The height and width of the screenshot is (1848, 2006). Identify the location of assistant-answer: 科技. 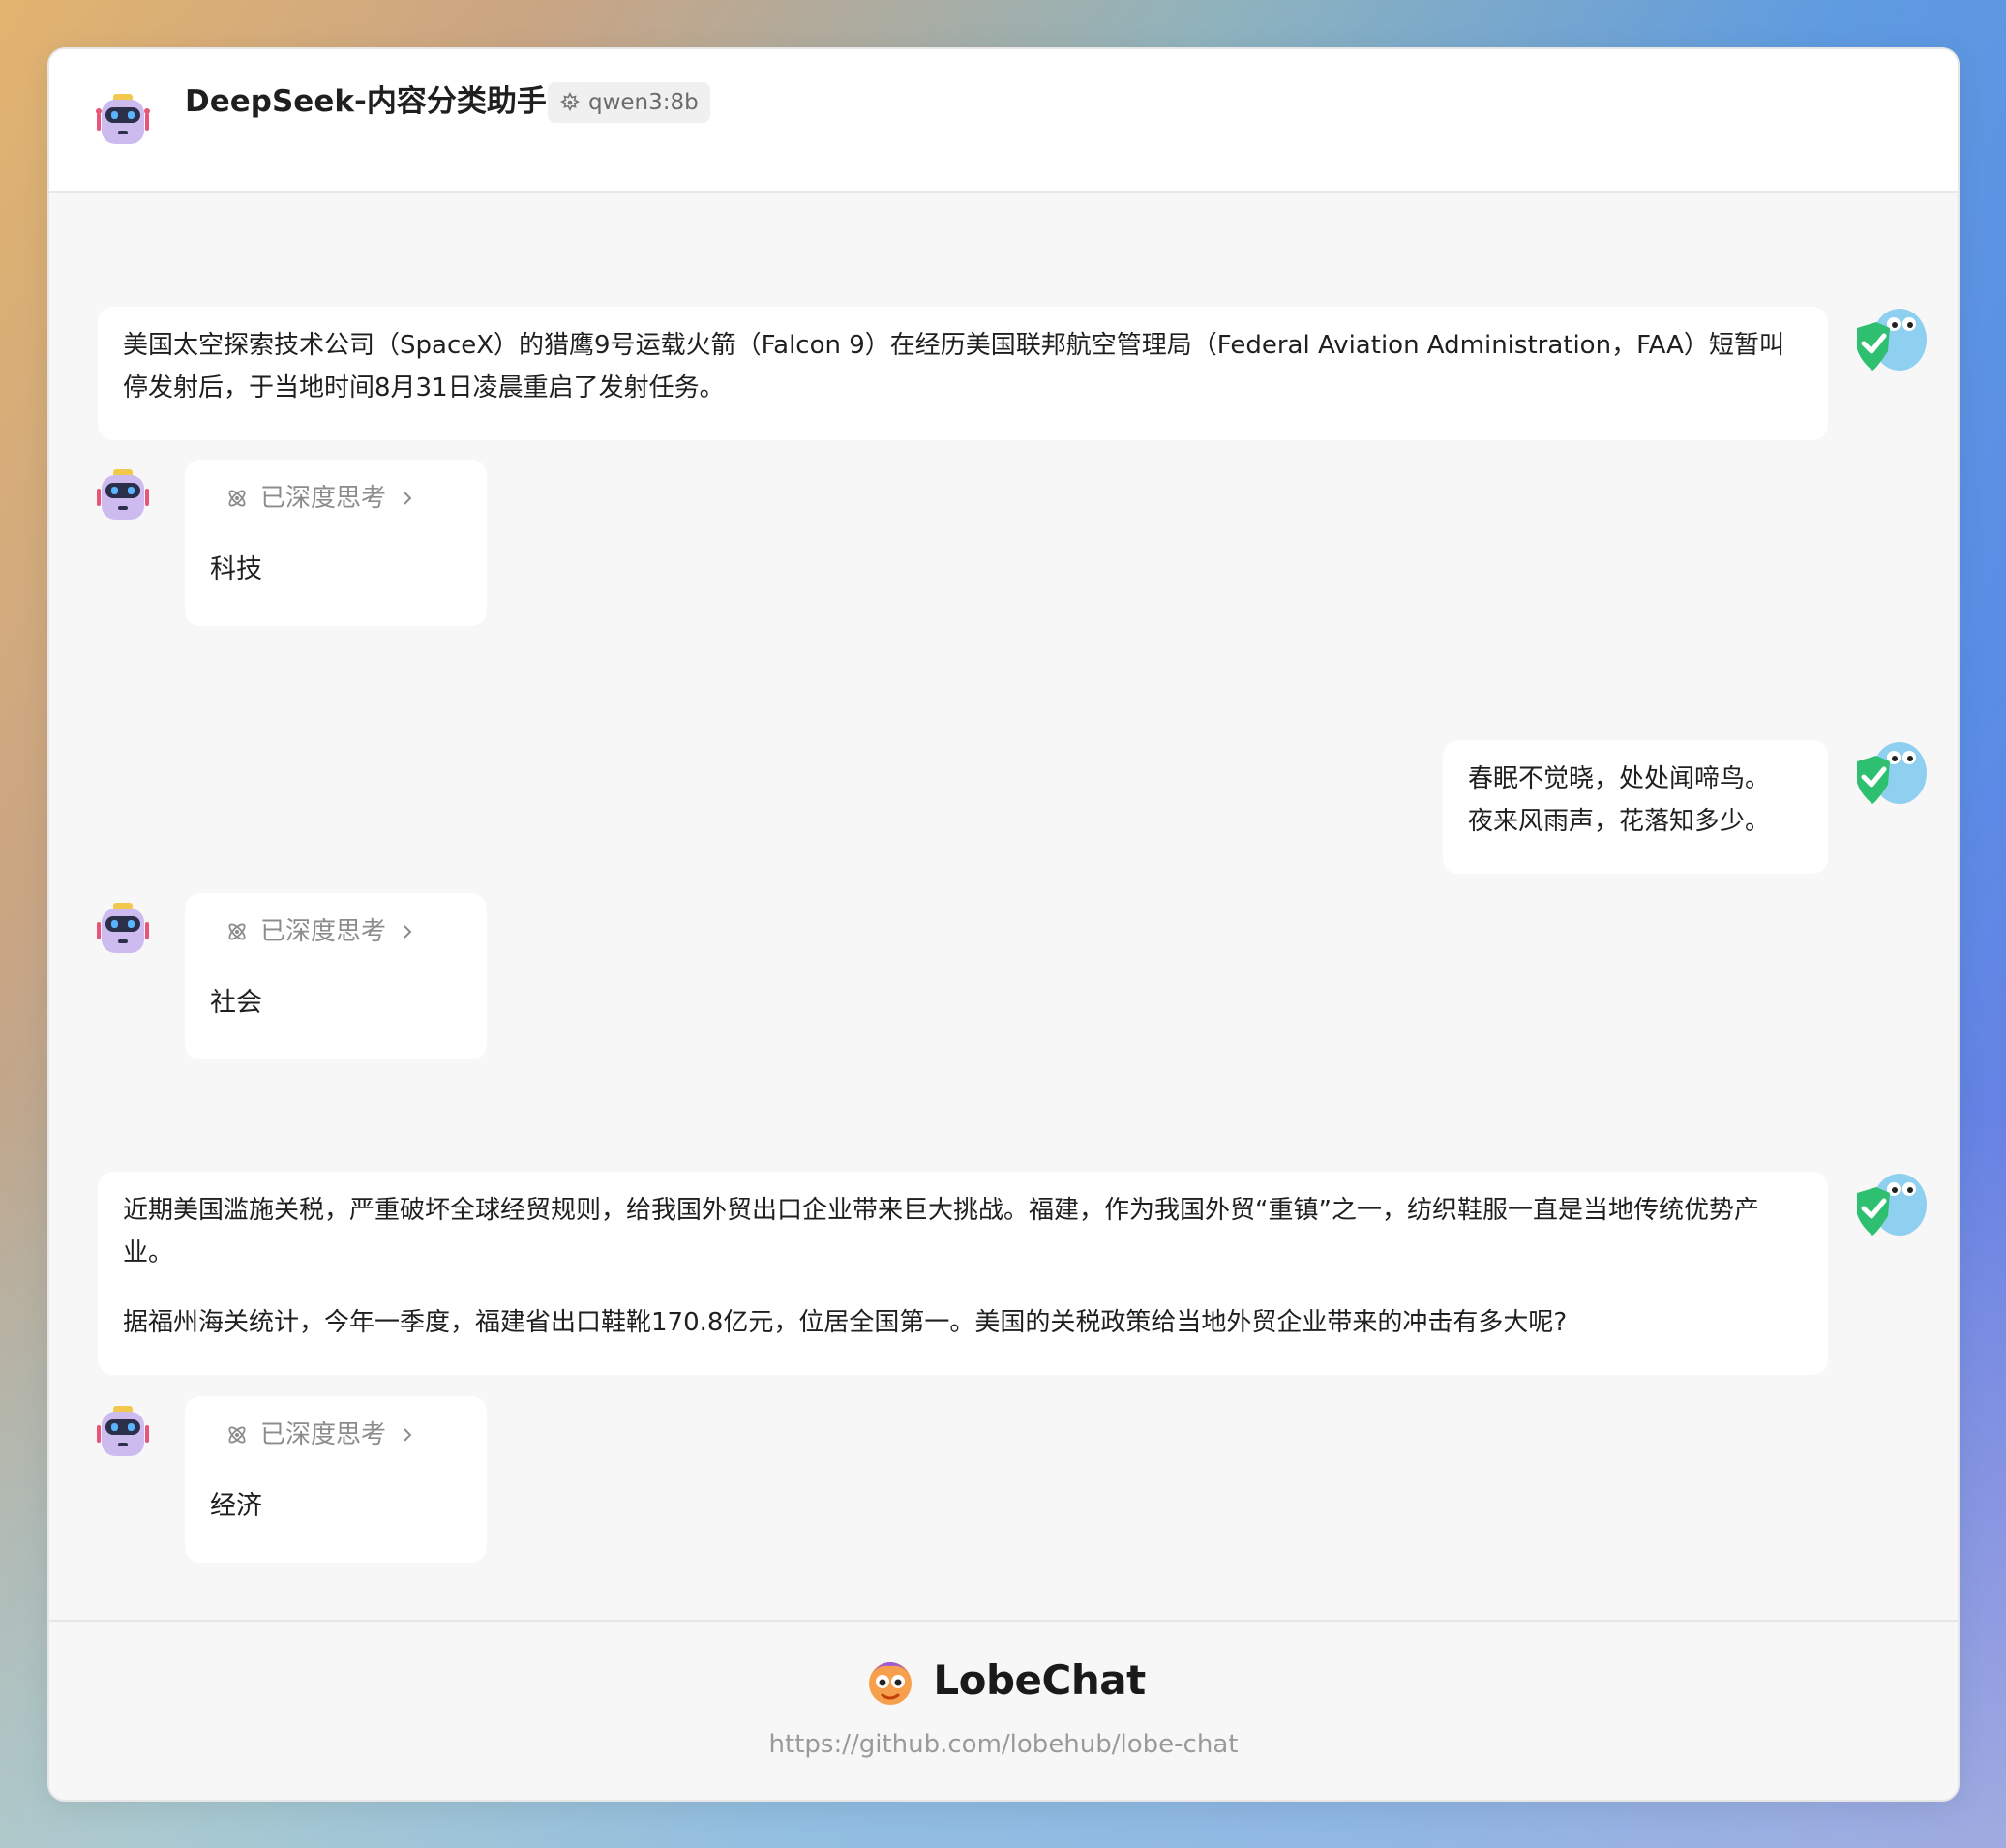
(236, 569).